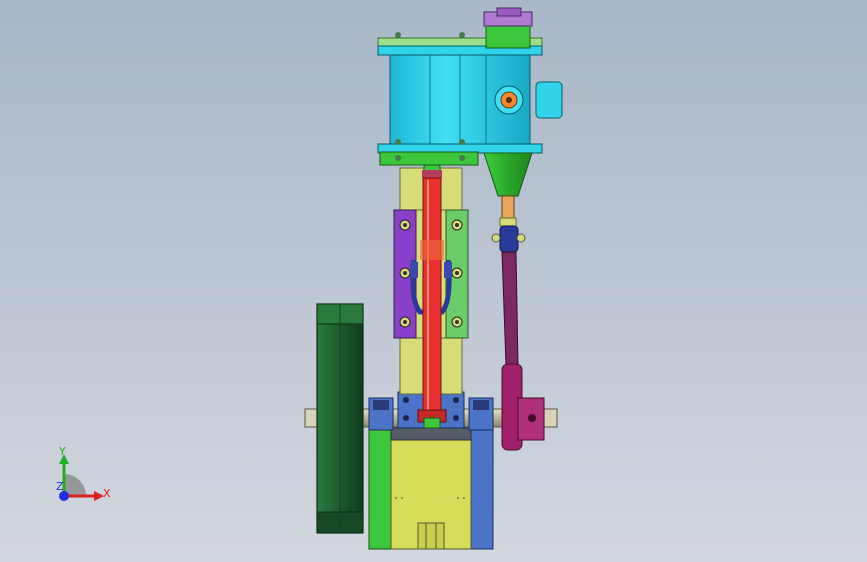 The image size is (867, 562). I want to click on z-axis-label: Z, so click(60, 486).